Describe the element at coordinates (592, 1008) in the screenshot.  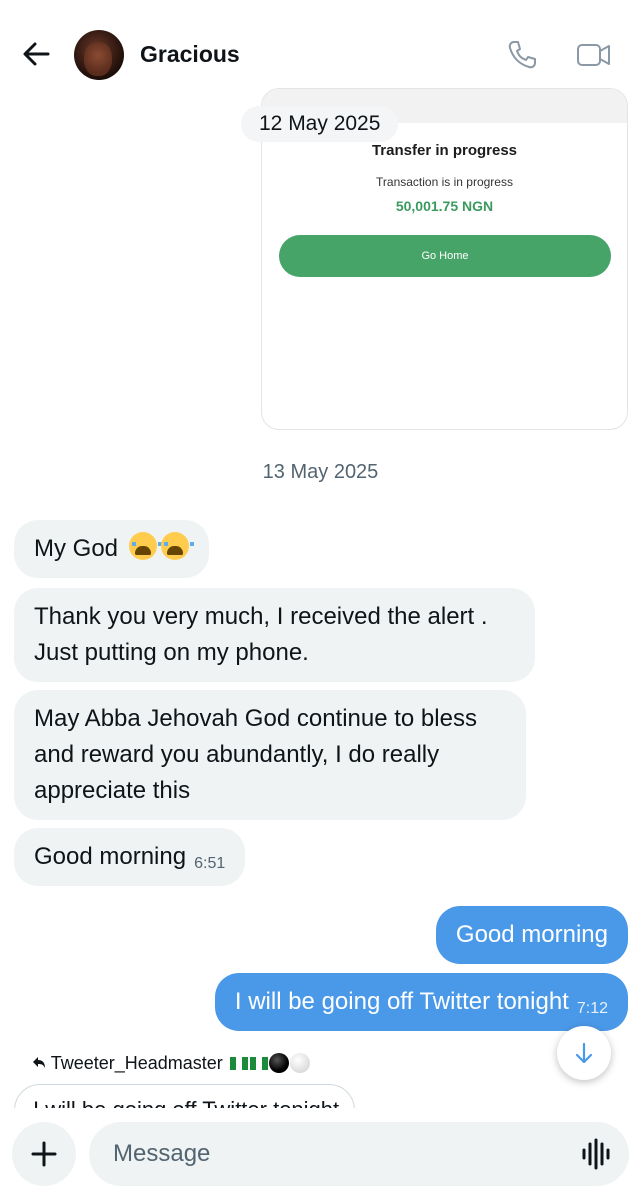
I see `message-time: 7:12` at that location.